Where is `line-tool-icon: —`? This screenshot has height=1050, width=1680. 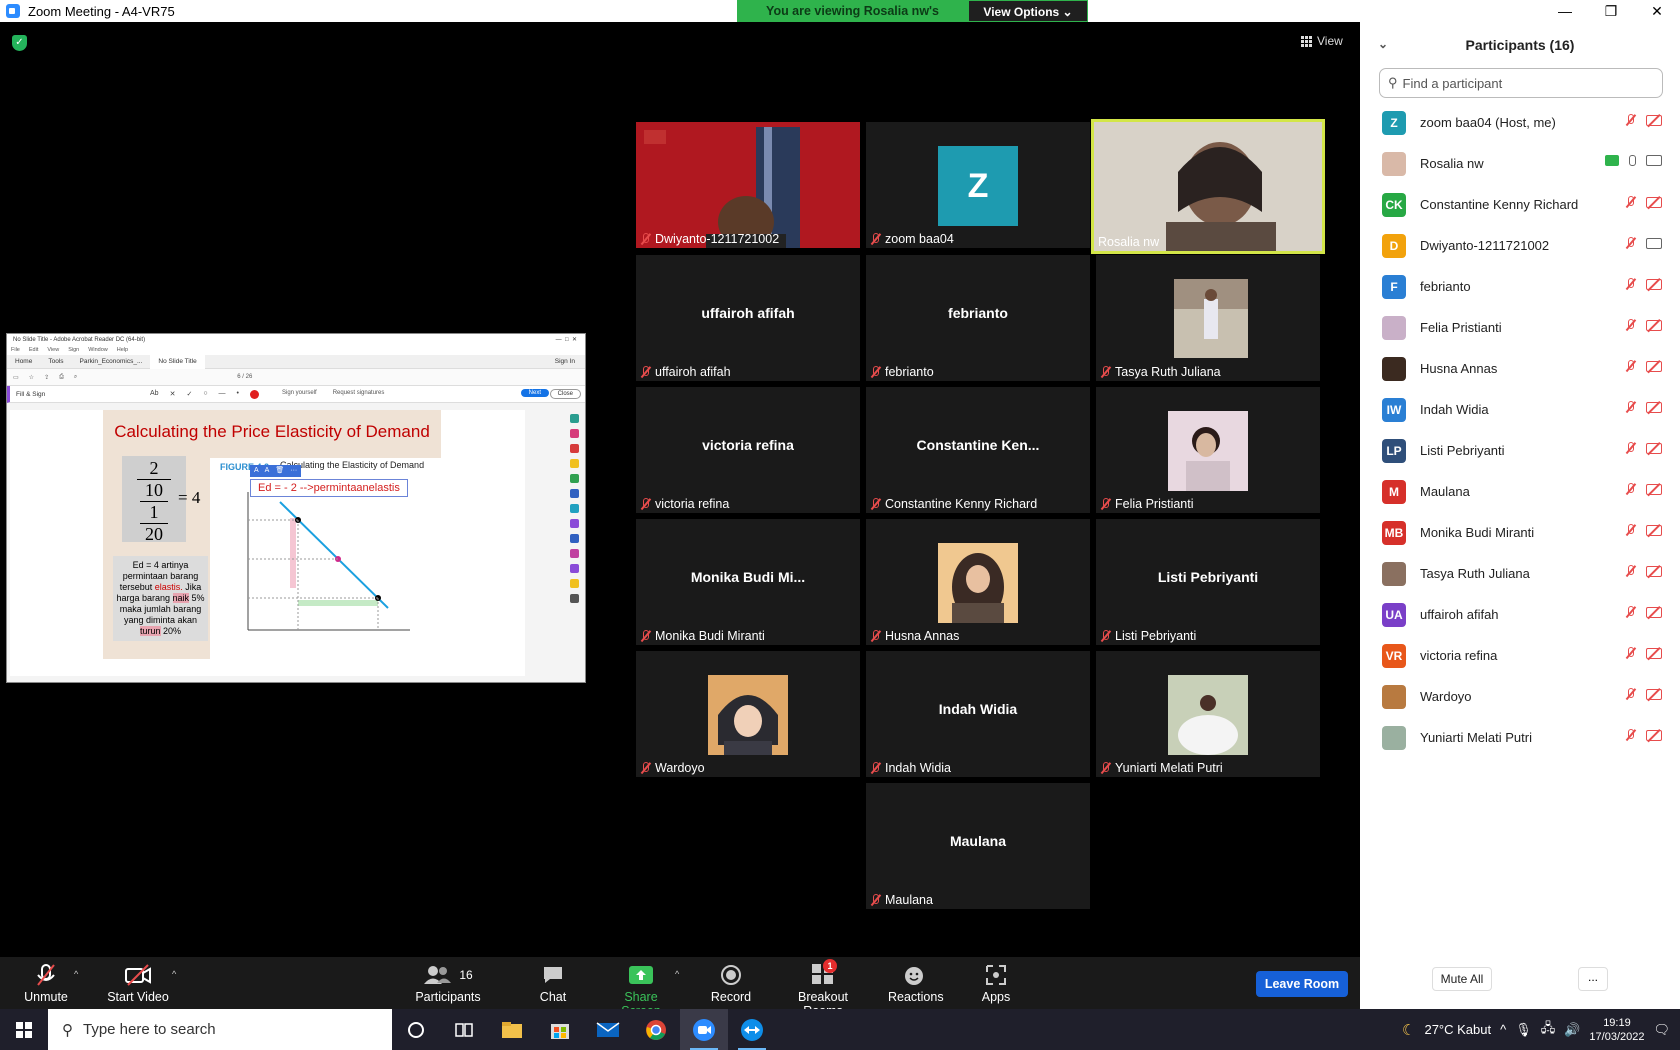 line-tool-icon: — is located at coordinates (222, 394).